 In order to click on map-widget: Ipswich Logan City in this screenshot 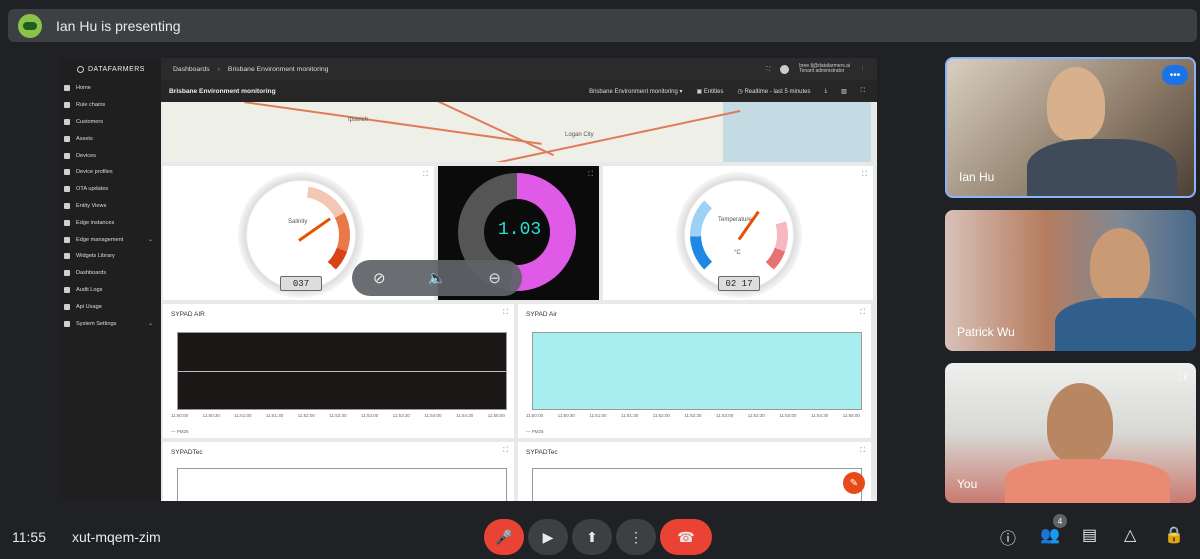, I will do `click(517, 132)`.